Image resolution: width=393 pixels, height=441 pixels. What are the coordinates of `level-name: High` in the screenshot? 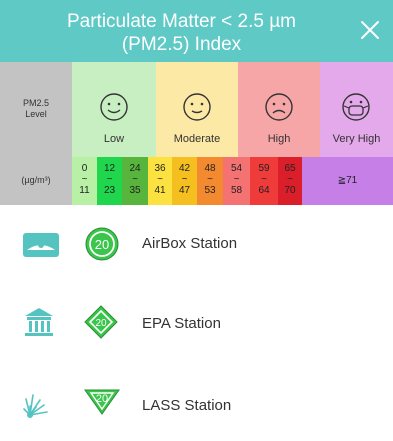 It's located at (279, 139).